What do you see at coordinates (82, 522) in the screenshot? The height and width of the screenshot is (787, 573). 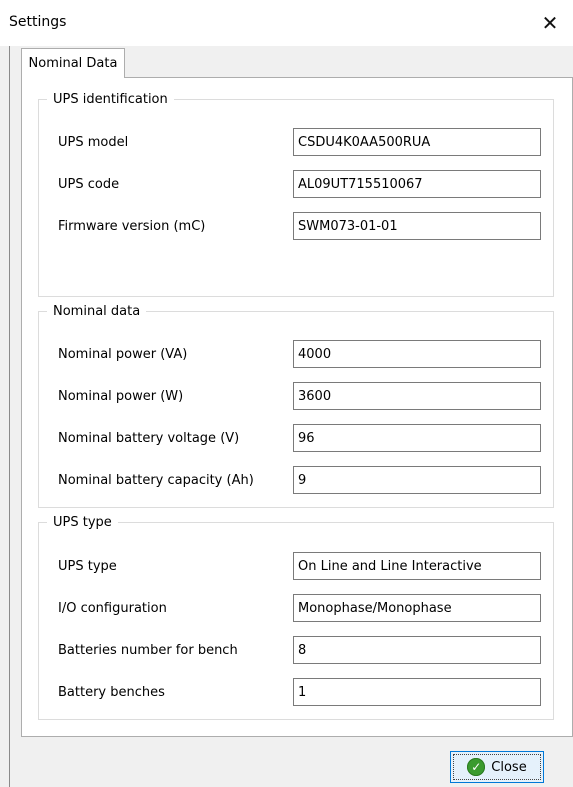 I see `group-legend: UPS type` at bounding box center [82, 522].